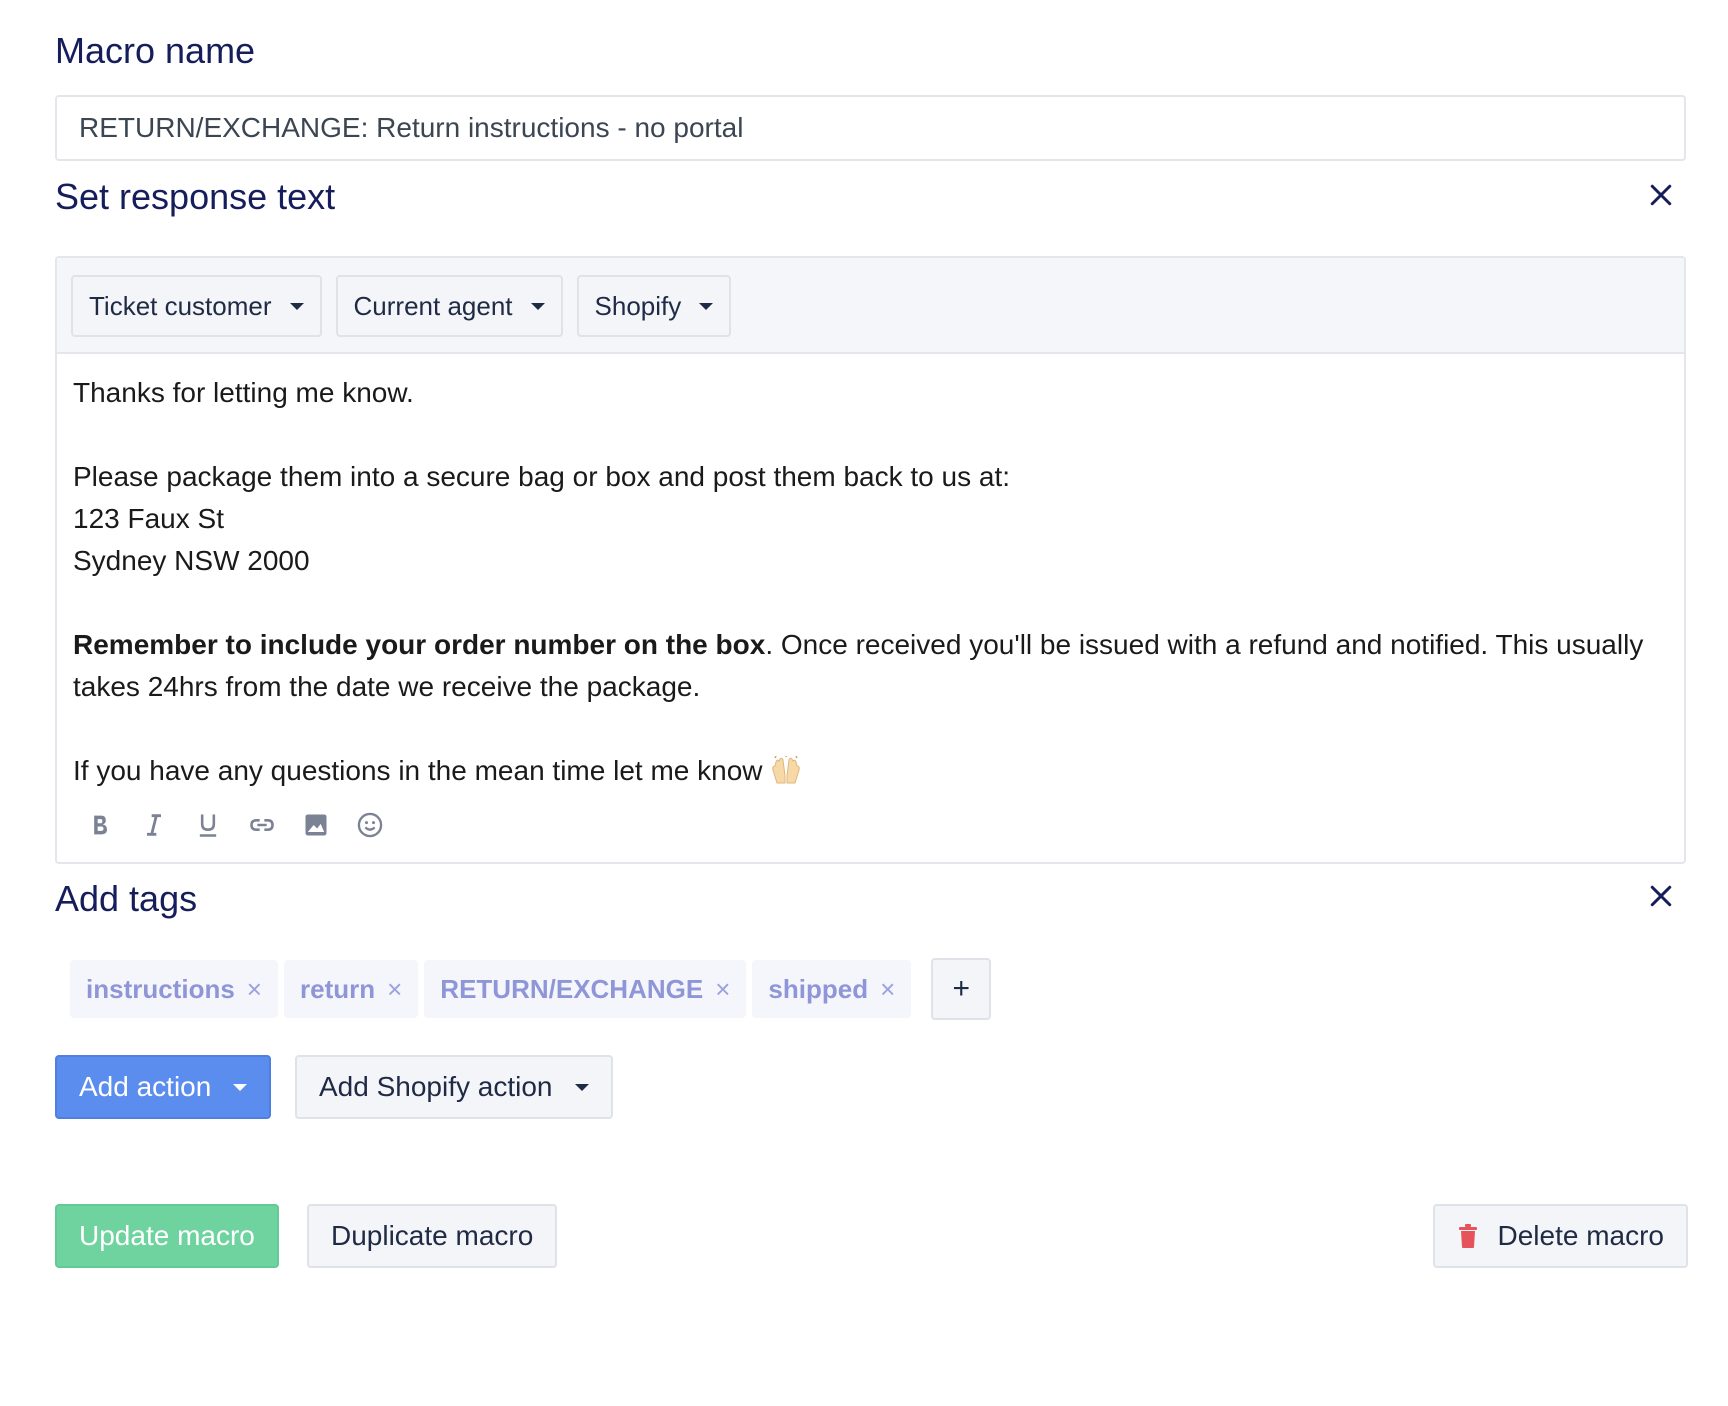 This screenshot has height=1406, width=1728. Describe the element at coordinates (100, 825) in the screenshot. I see `bold-icon` at that location.